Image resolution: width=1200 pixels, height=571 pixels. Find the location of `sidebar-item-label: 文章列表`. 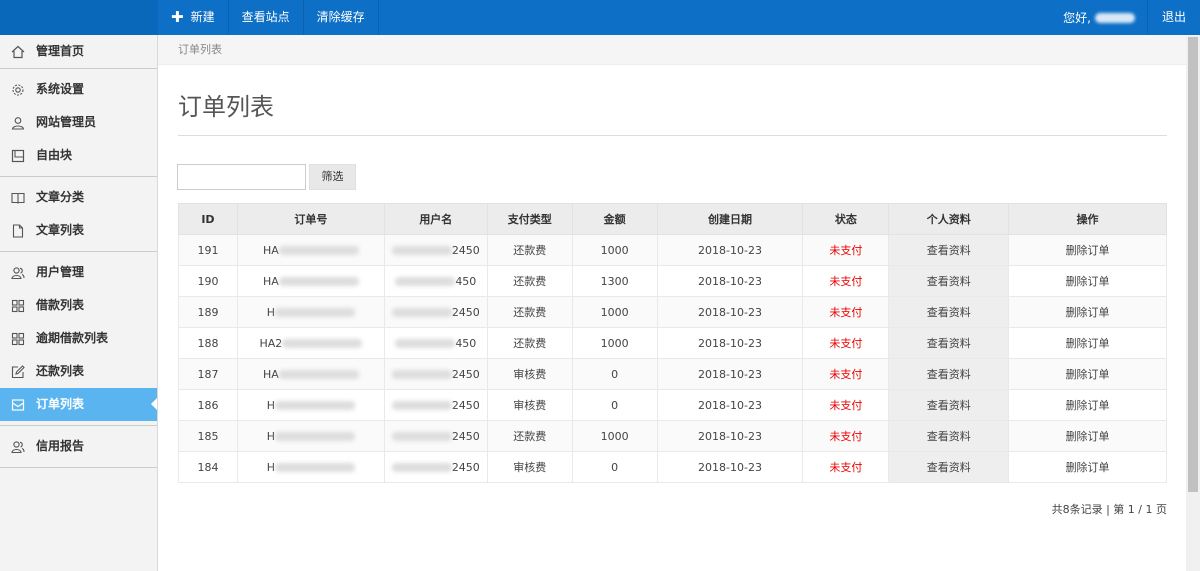

sidebar-item-label: 文章列表 is located at coordinates (60, 230).